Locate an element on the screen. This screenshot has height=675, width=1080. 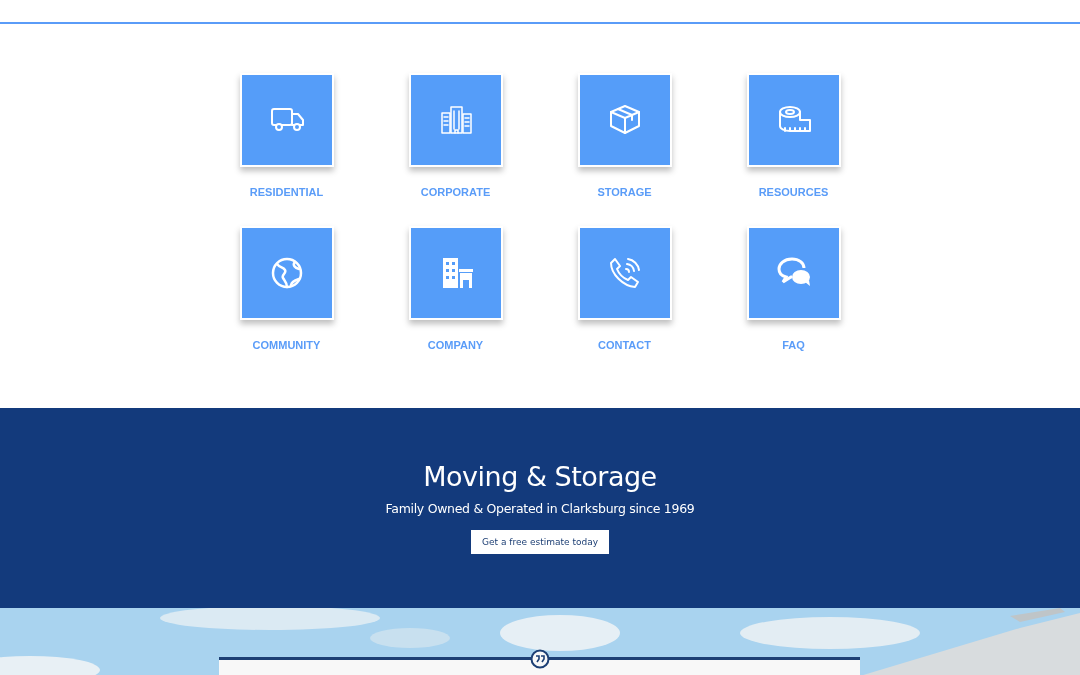
service-link: RESOURCES is located at coordinates (793, 192).